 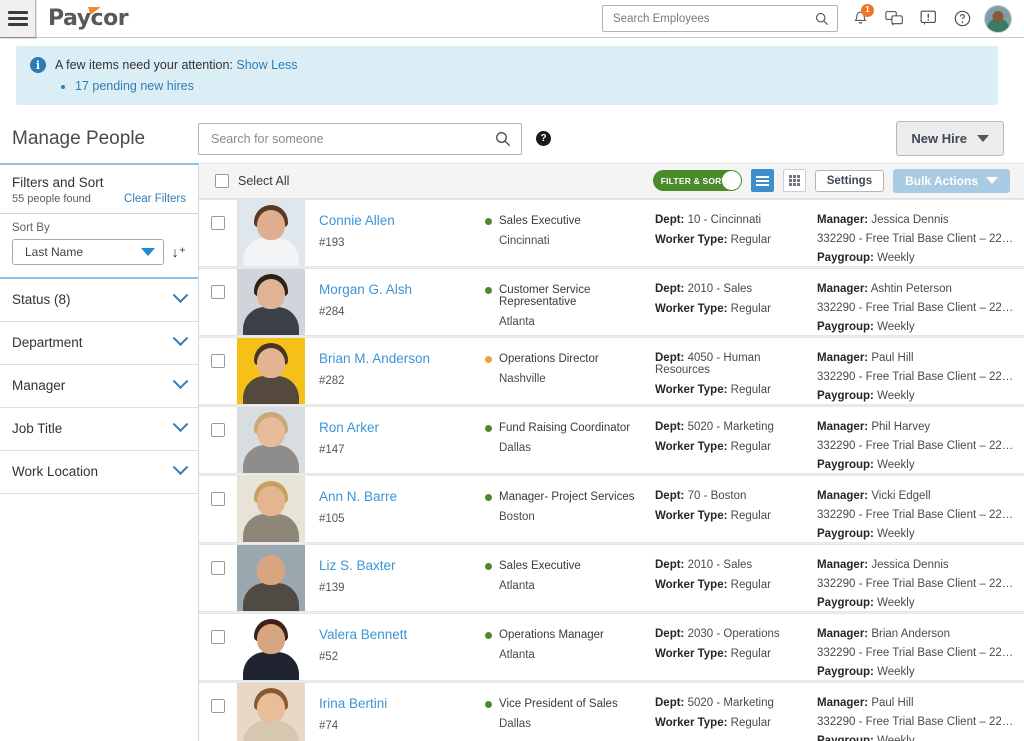 What do you see at coordinates (99, 343) in the screenshot?
I see `sidebar-item-department: Department` at bounding box center [99, 343].